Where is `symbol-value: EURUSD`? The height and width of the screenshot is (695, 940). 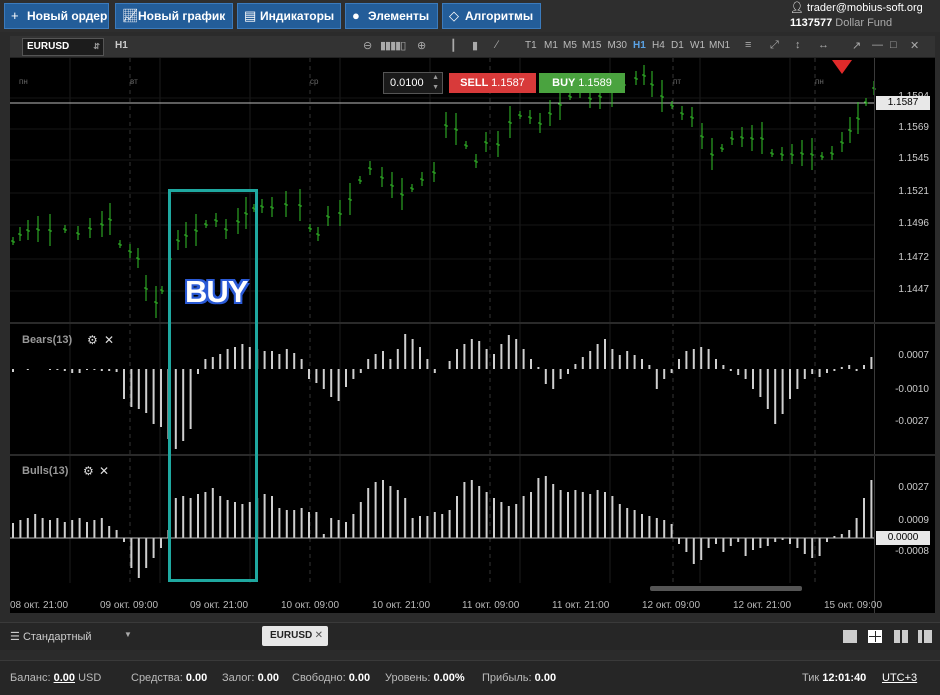
symbol-value: EURUSD is located at coordinates (48, 46).